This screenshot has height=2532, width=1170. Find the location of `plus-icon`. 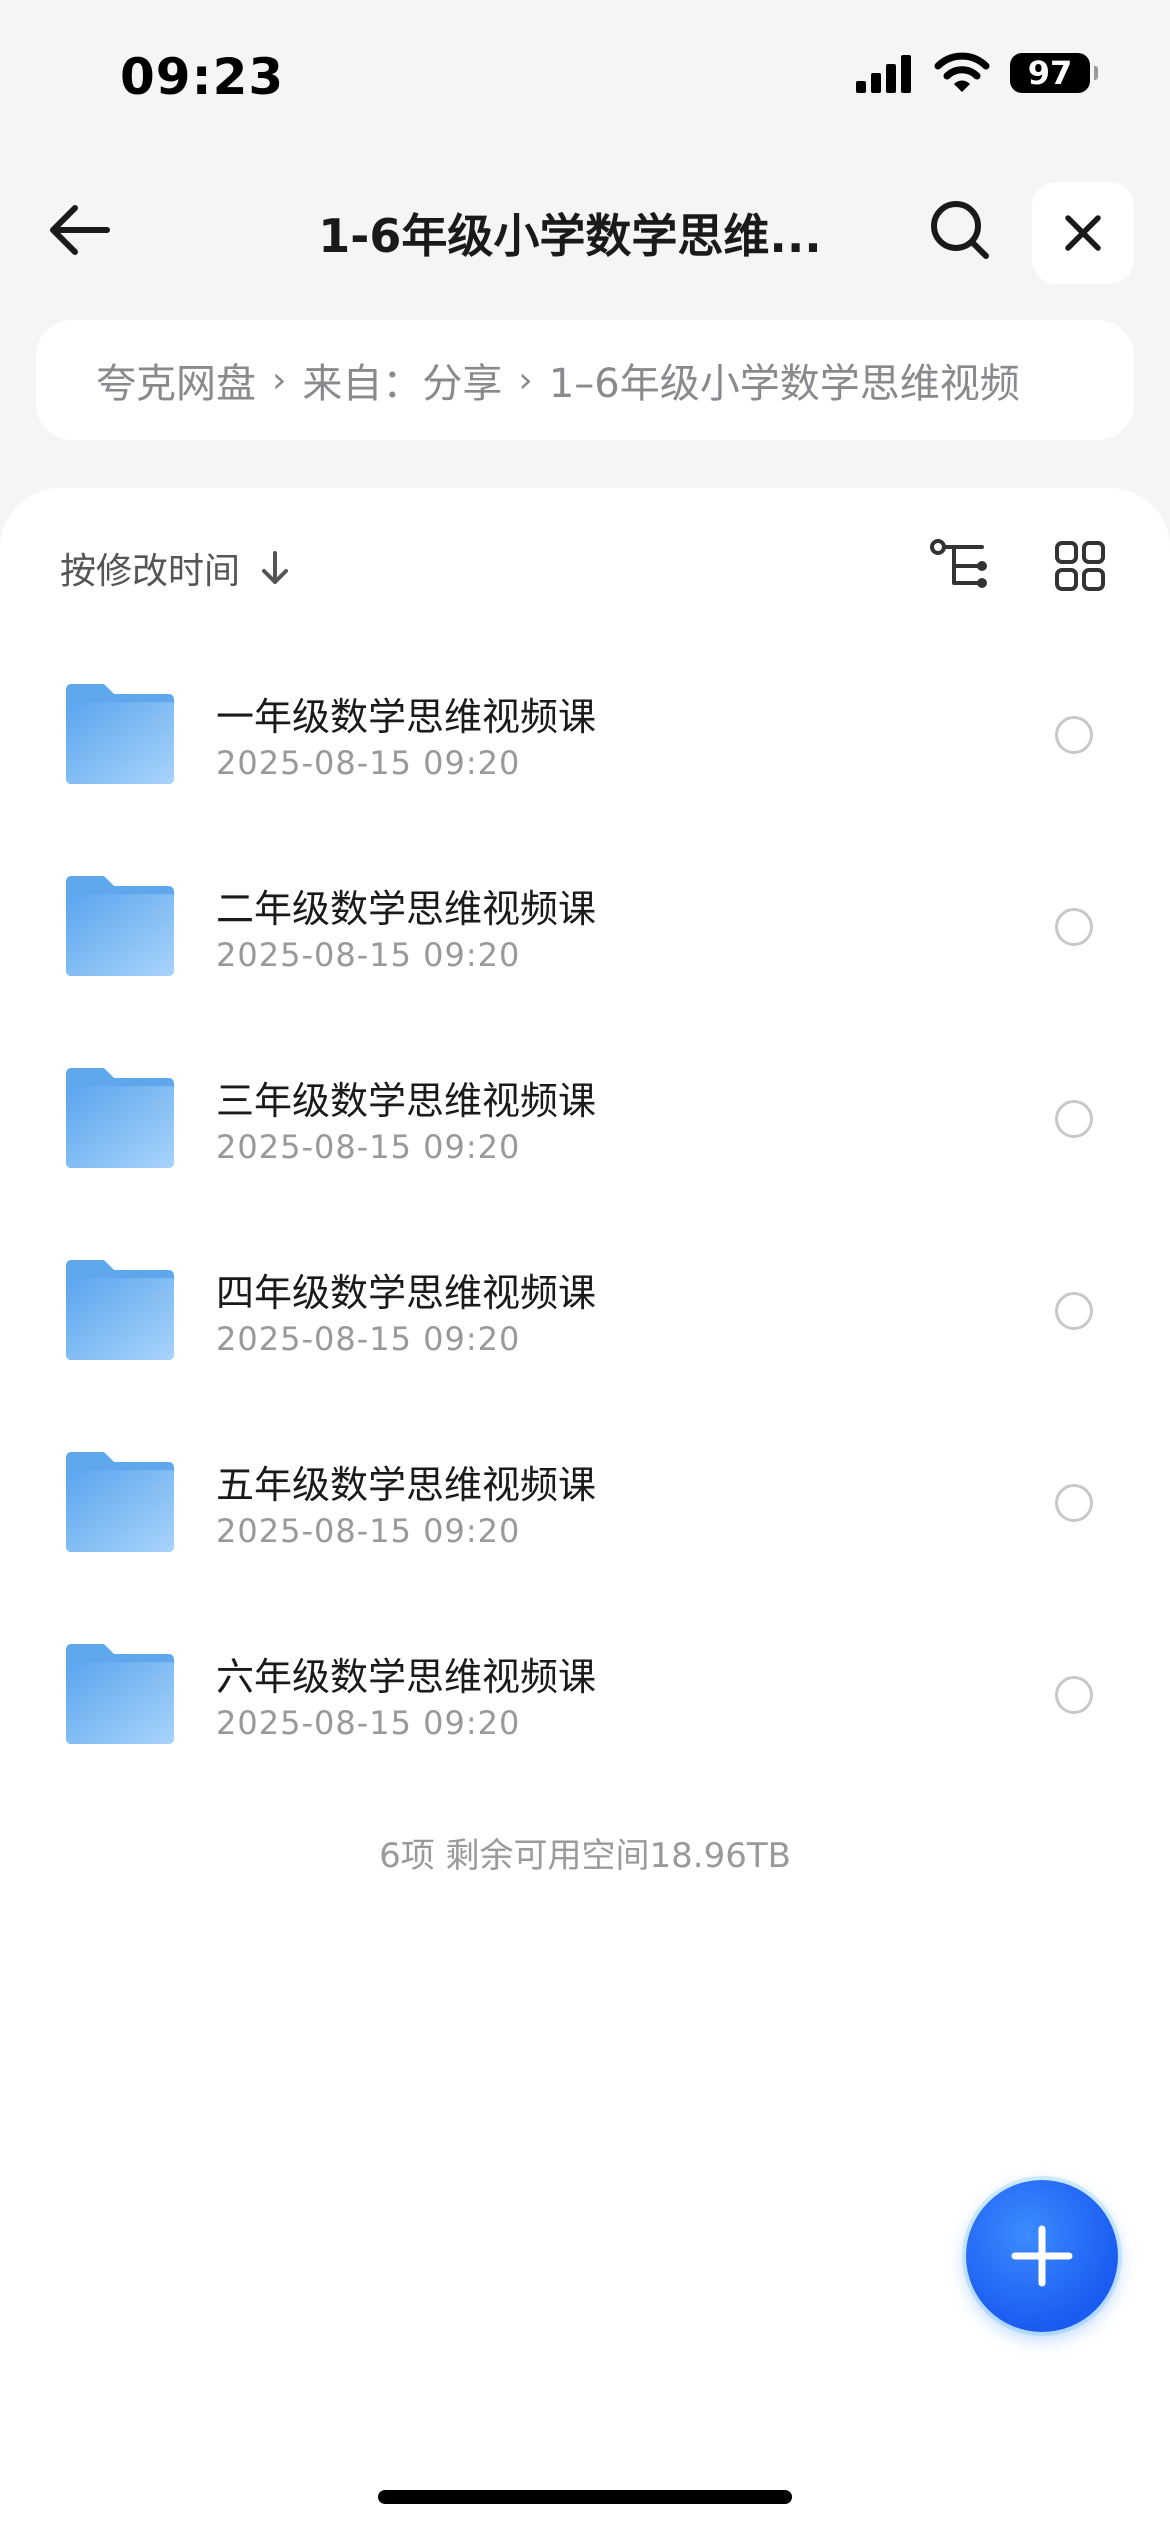

plus-icon is located at coordinates (1042, 2256).